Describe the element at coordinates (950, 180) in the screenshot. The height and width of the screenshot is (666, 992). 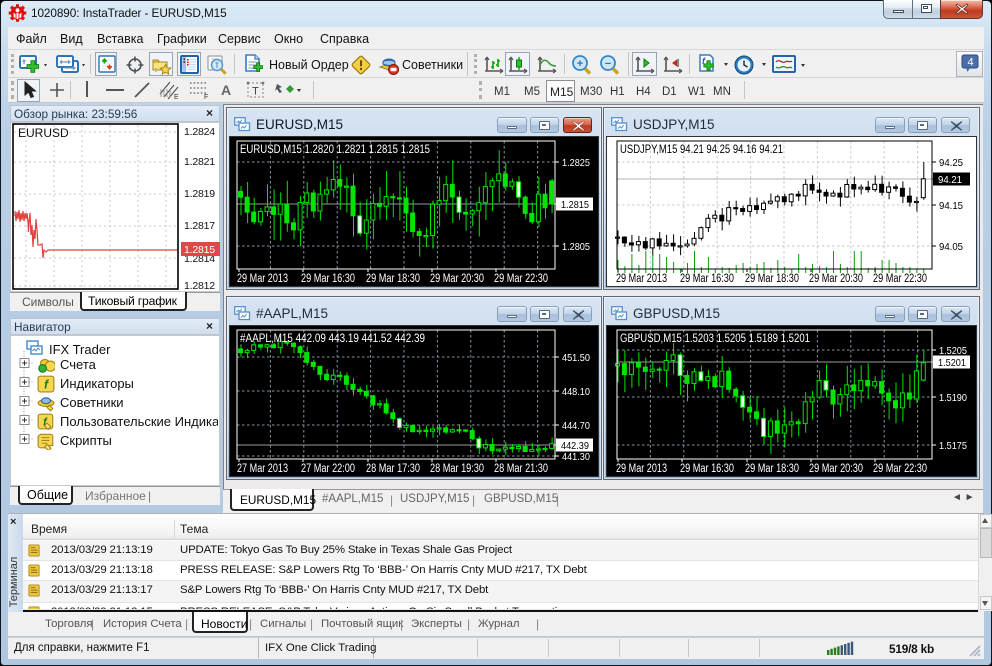
I see `svg-text: 94.21` at that location.